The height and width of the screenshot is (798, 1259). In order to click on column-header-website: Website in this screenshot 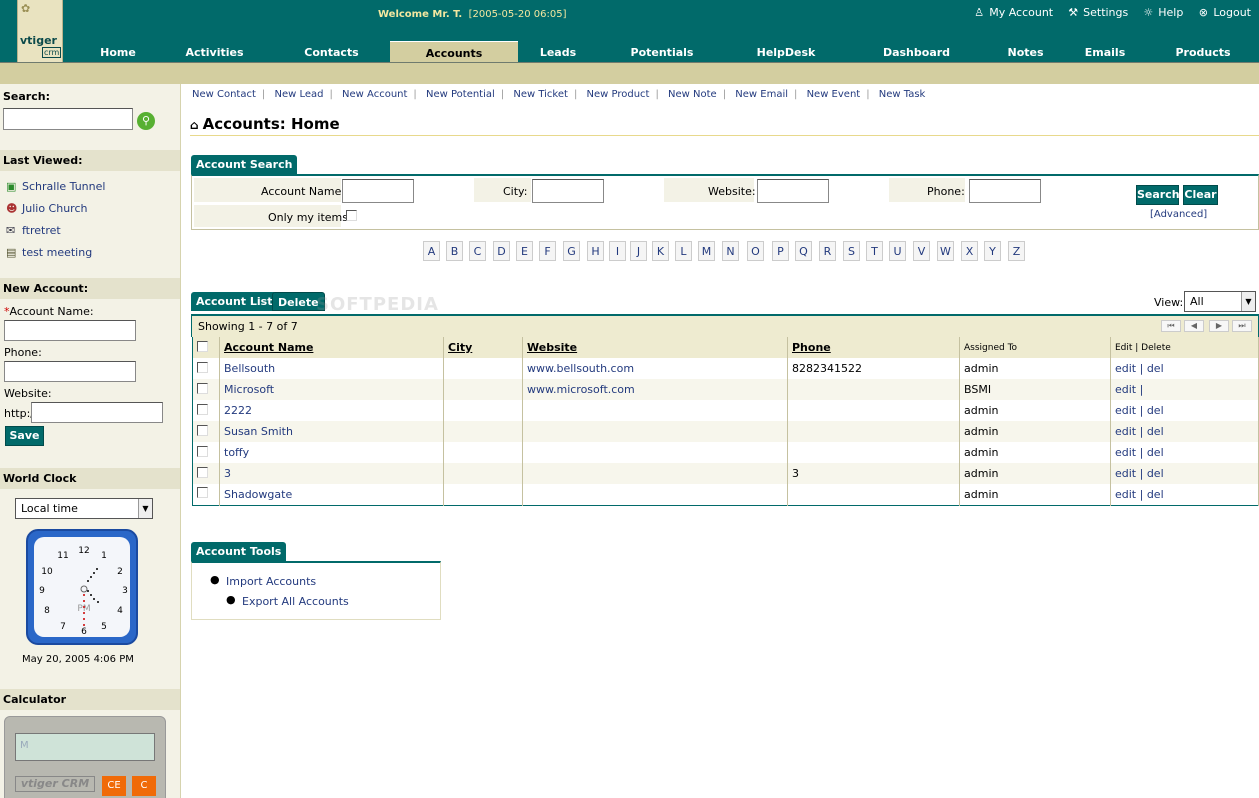, I will do `click(655, 347)`.